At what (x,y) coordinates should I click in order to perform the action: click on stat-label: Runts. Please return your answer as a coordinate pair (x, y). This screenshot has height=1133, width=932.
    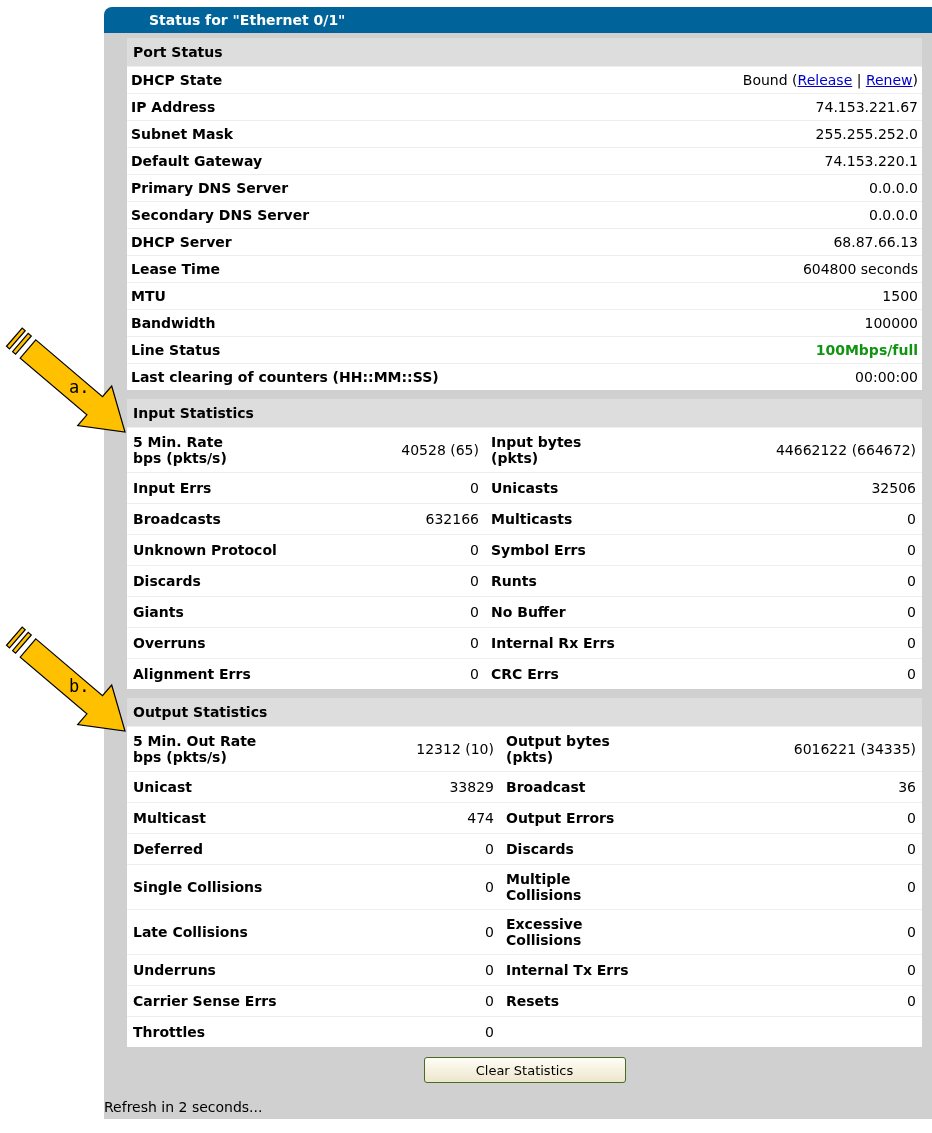
    Looking at the image, I should click on (514, 581).